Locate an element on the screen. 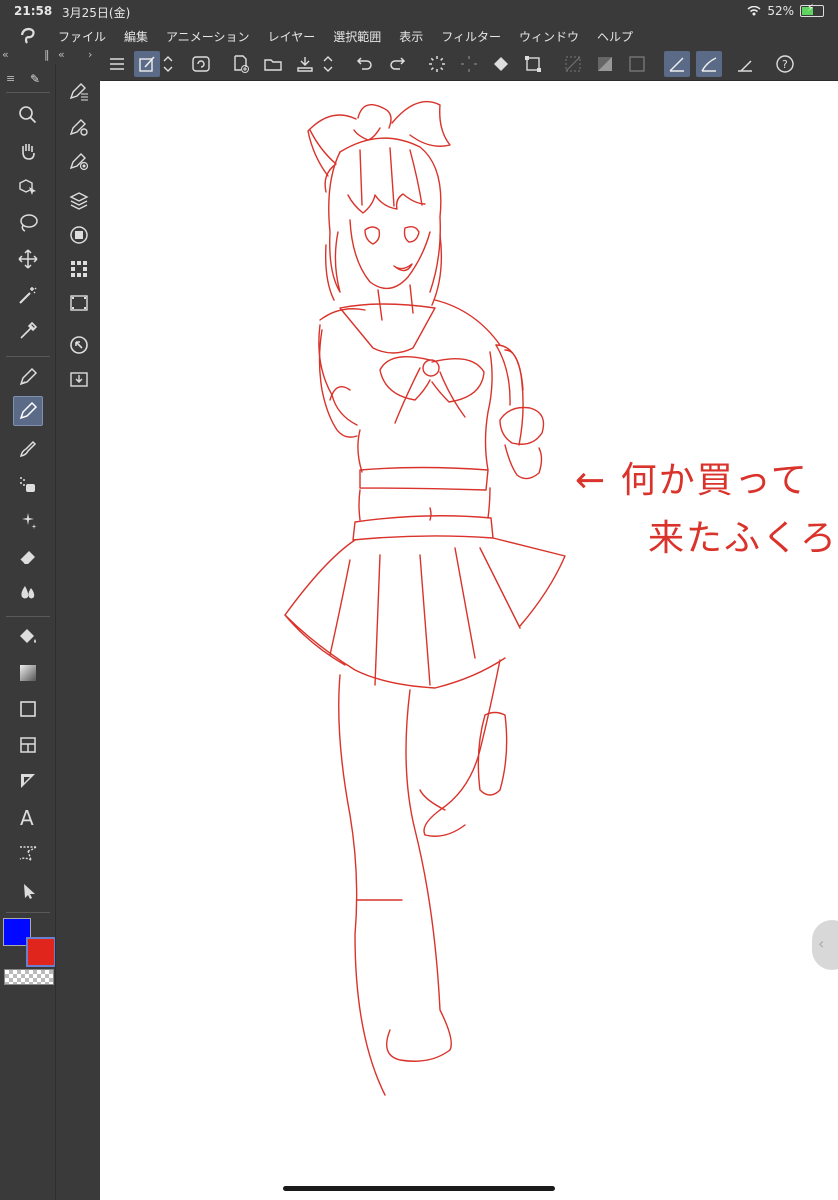 The width and height of the screenshot is (838, 1200). snap-special-ruler-icon is located at coordinates (709, 64).